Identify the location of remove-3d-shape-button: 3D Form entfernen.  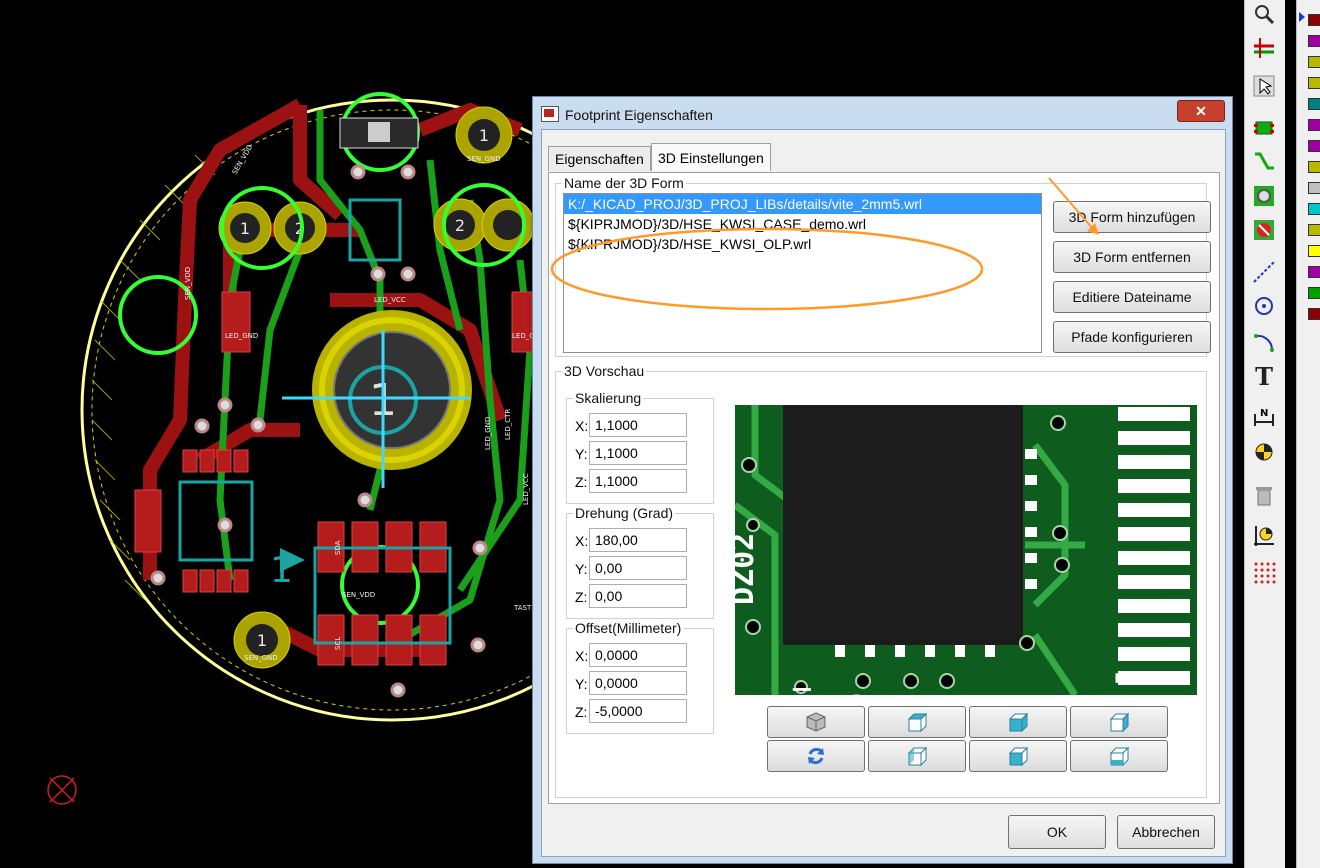
(1132, 257).